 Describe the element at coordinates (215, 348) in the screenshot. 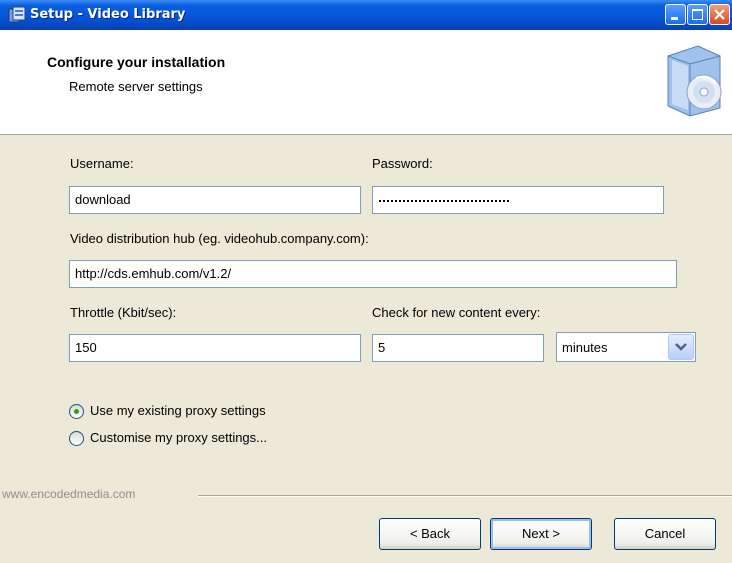

I see `throttle-field: 150` at that location.